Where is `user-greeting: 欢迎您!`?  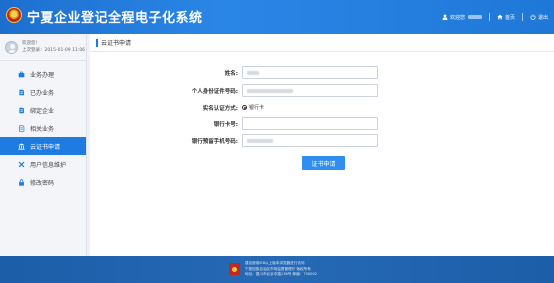 user-greeting: 欢迎您! is located at coordinates (30, 43).